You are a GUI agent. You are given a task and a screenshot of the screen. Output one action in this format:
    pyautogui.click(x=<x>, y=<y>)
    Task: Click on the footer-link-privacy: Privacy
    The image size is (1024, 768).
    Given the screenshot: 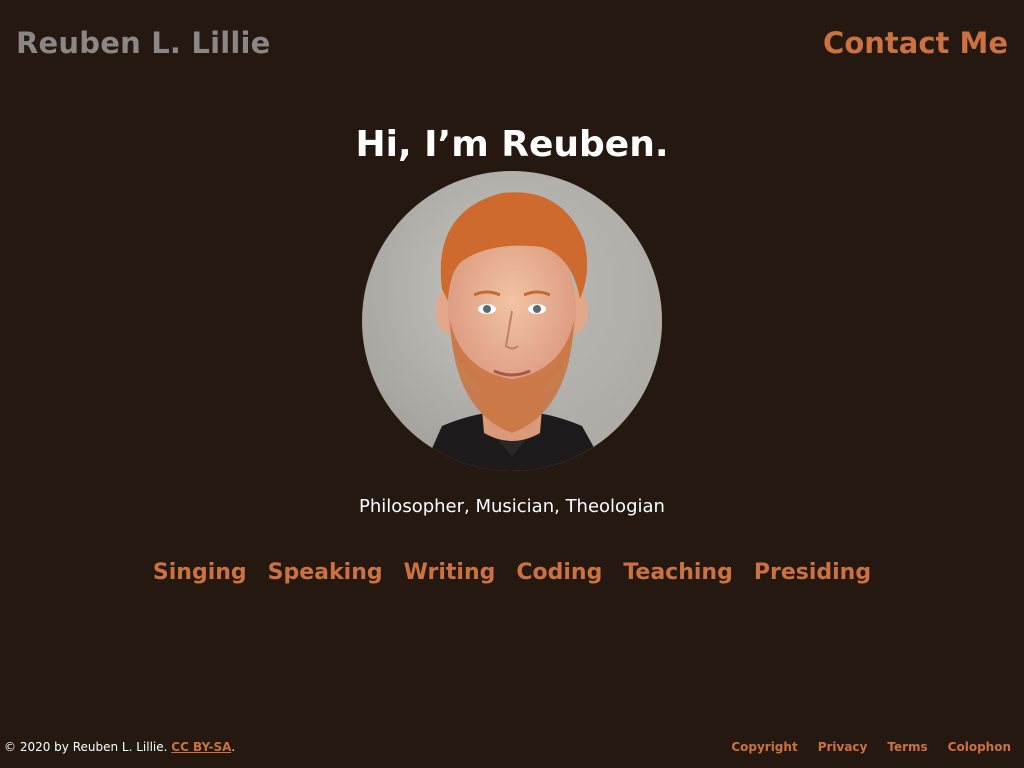 What is the action you would take?
    pyautogui.click(x=843, y=747)
    